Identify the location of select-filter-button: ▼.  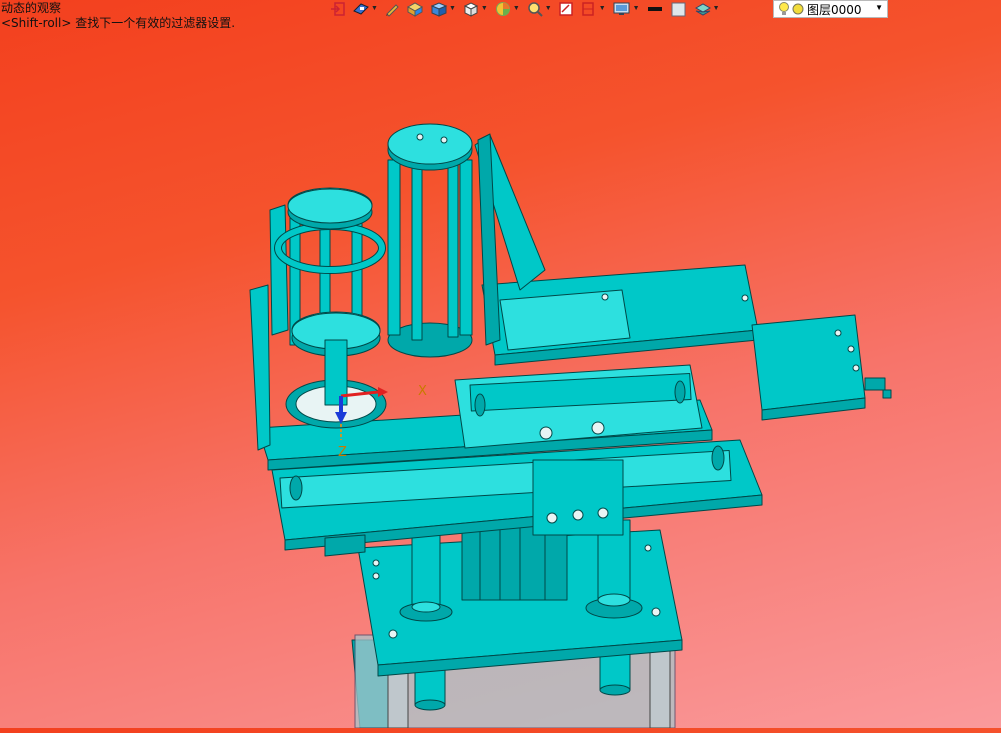
(365, 9).